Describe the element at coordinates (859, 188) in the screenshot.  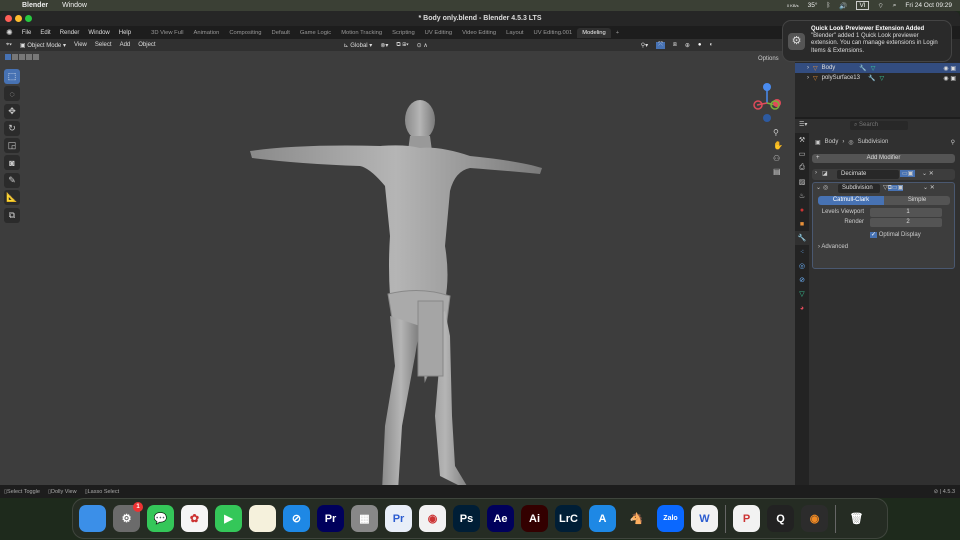
I see `modifier-name-field: Subdivision` at that location.